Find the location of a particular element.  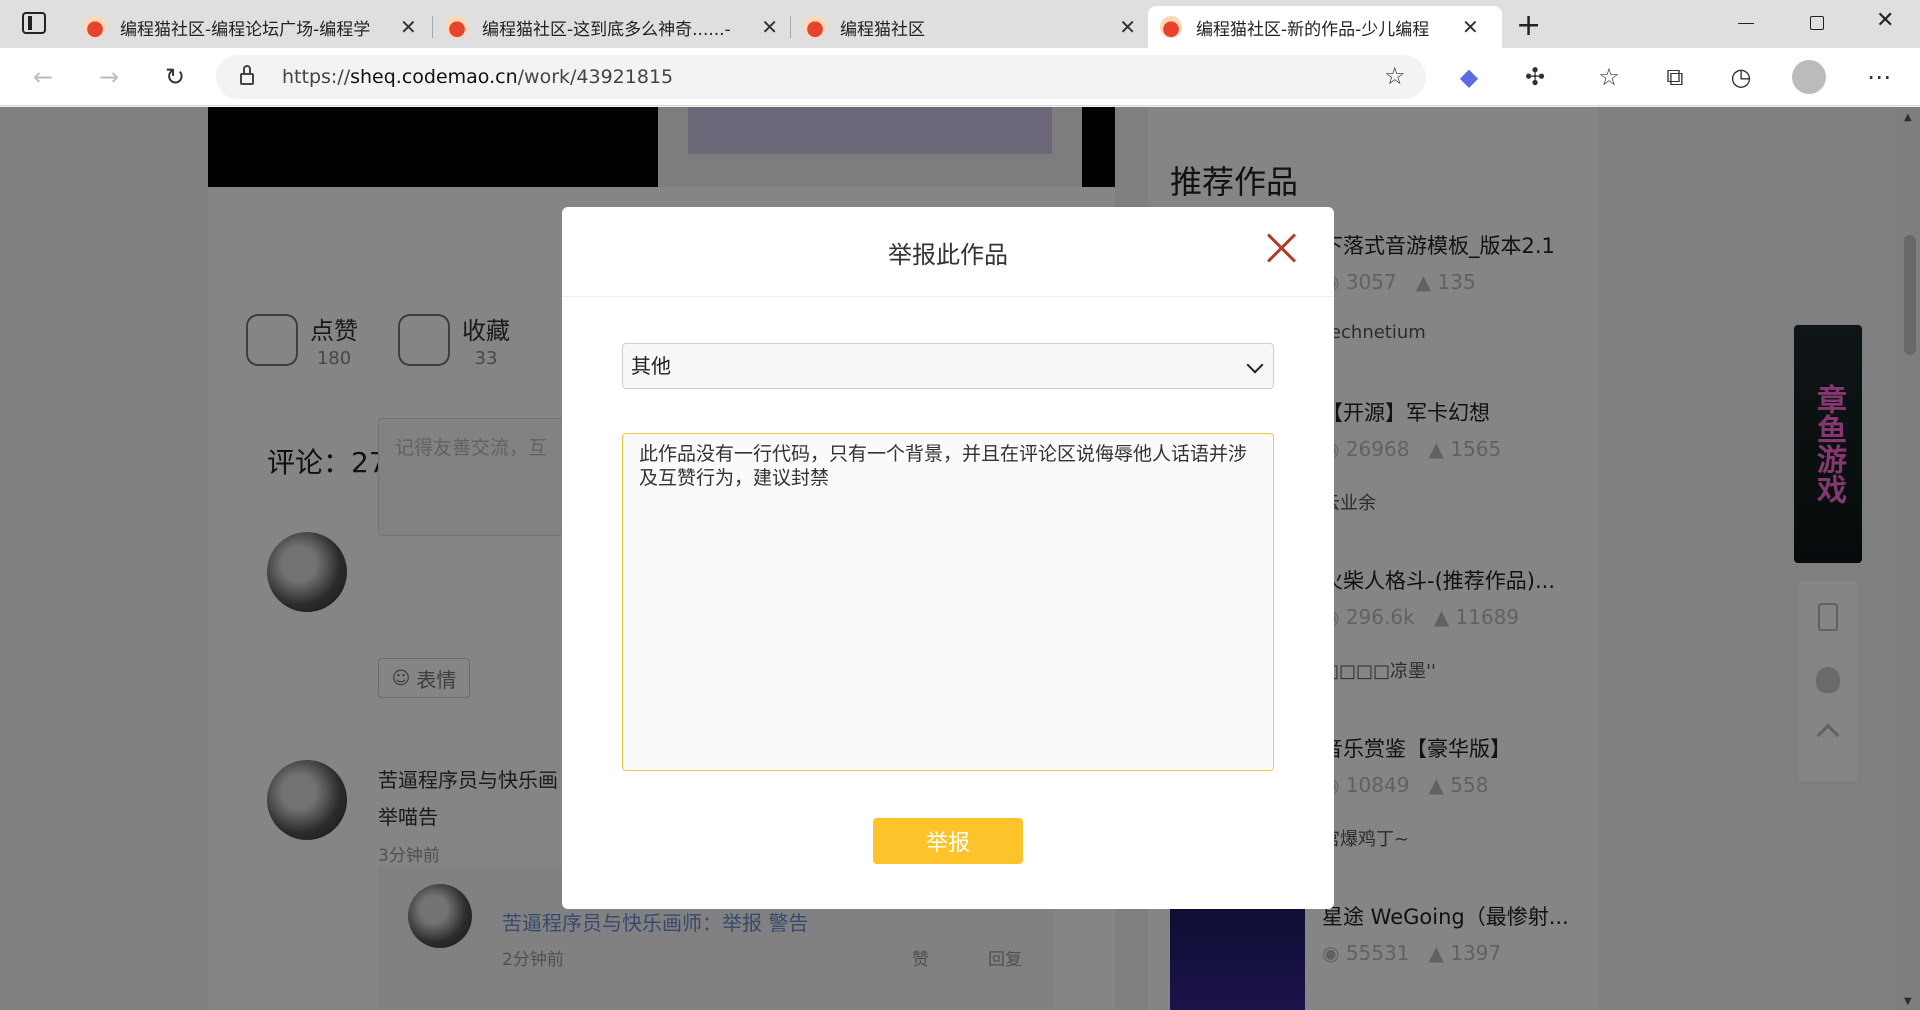

tab-title: 编程猫社区 is located at coordinates (882, 29).